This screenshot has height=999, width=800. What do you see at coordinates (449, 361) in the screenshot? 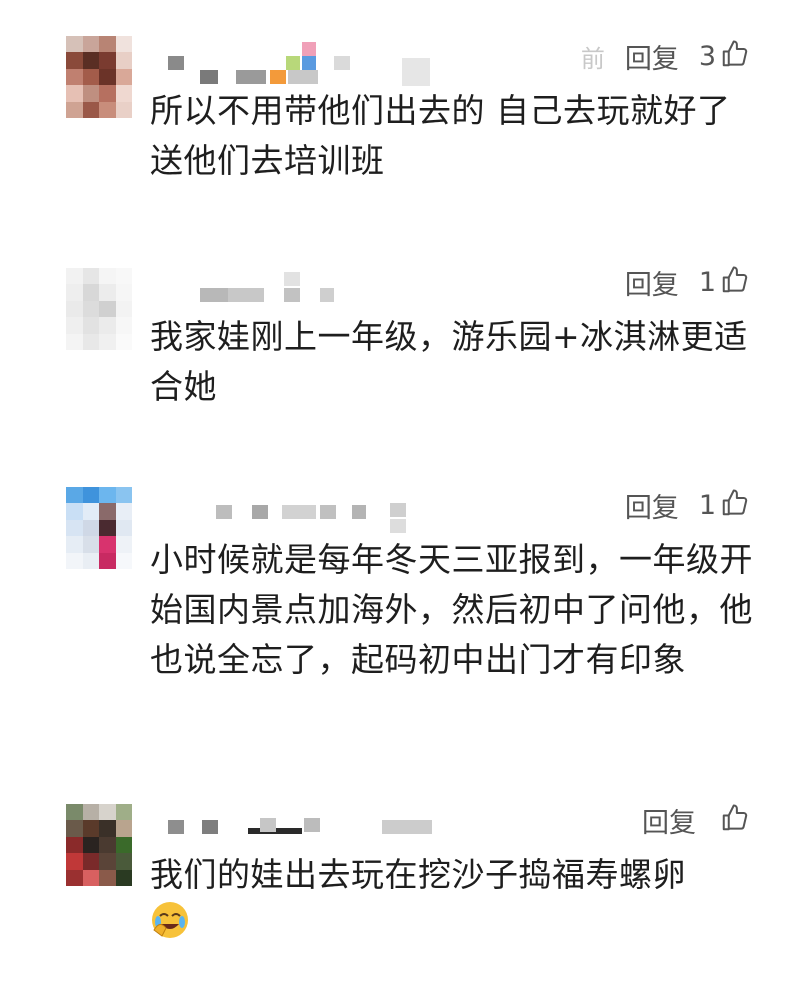
I see `comment-text: 我家娃刚上一年级，游乐园+冰淇淋更适合她` at bounding box center [449, 361].